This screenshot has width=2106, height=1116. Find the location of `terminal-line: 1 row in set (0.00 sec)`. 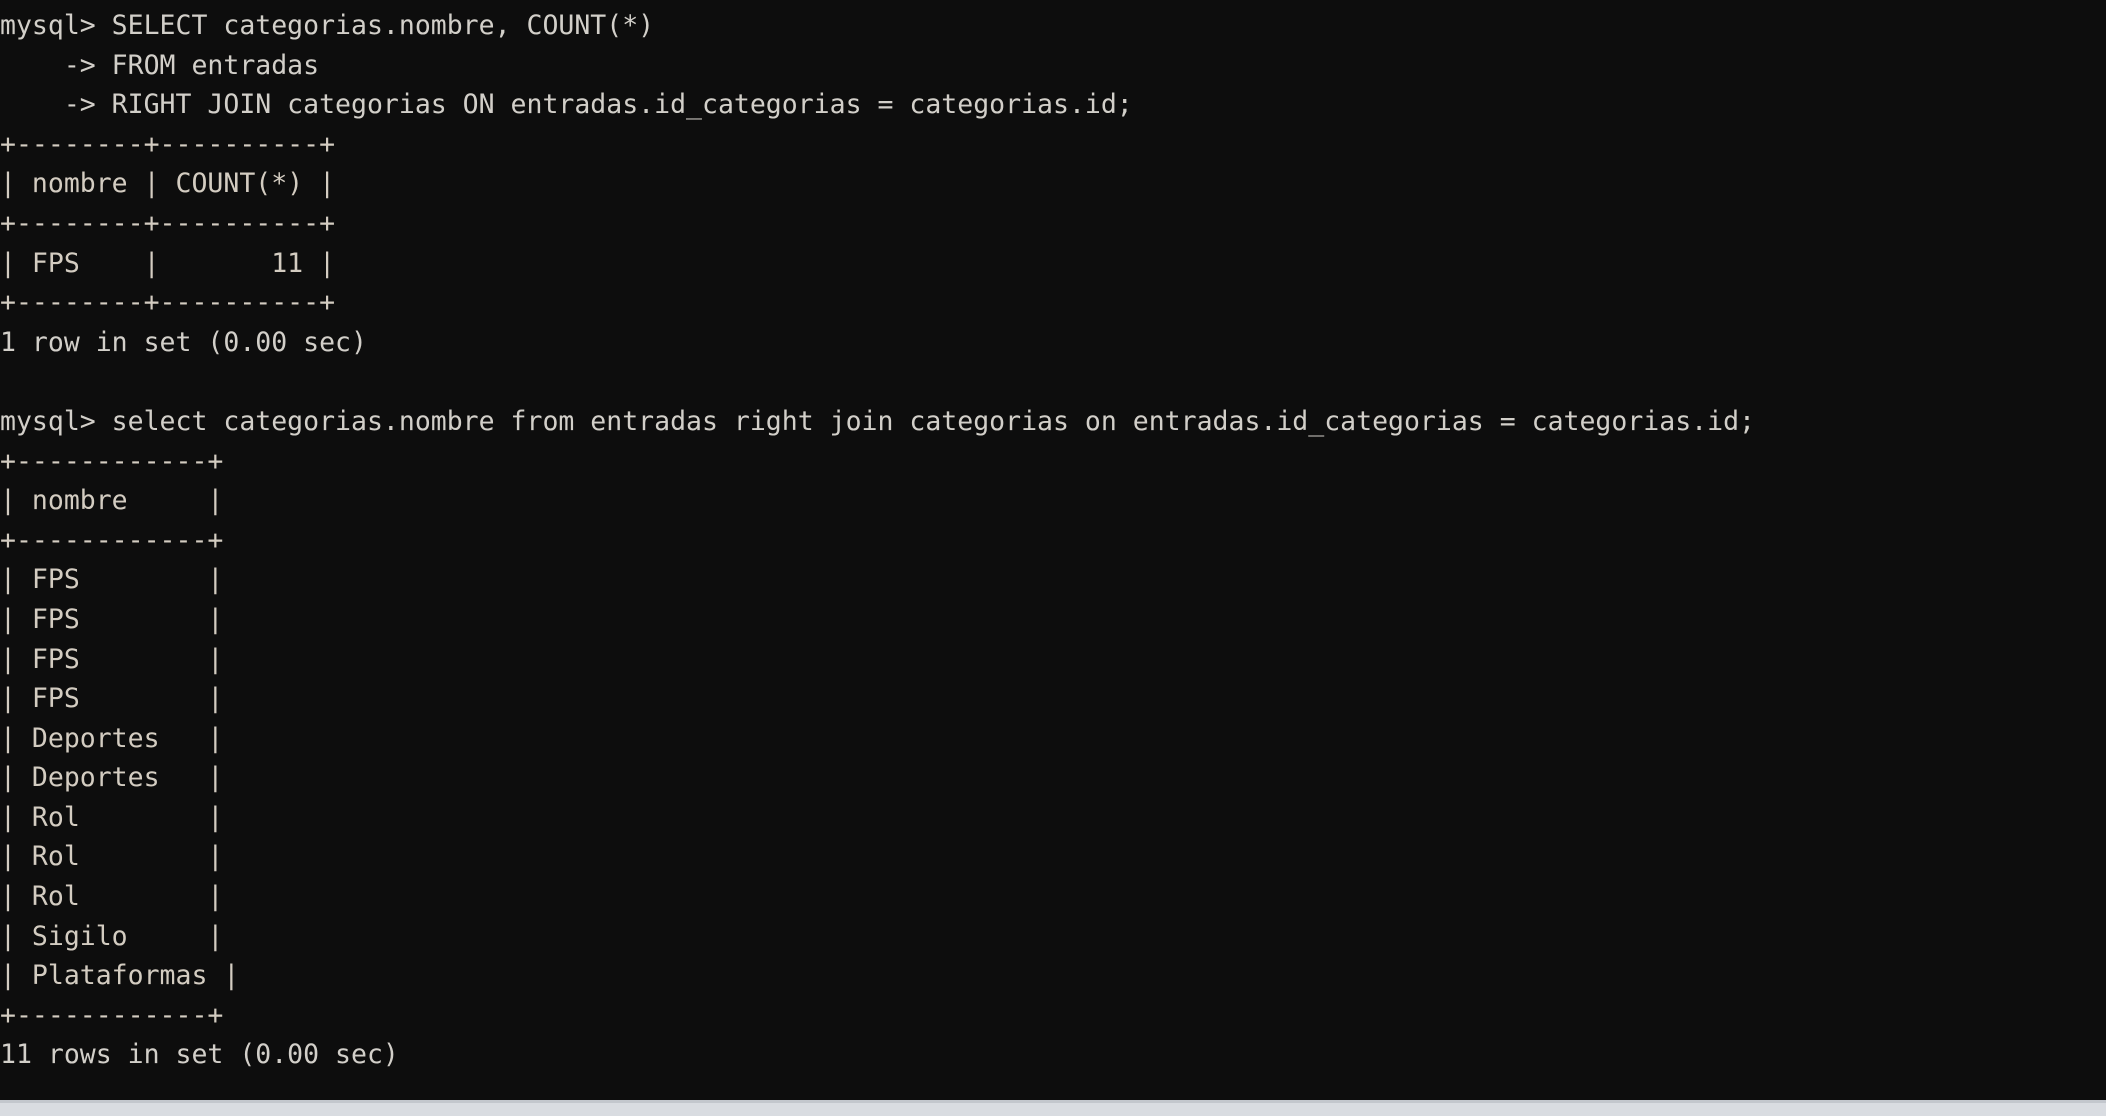

terminal-line: 1 row in set (0.00 sec) is located at coordinates (183, 342).